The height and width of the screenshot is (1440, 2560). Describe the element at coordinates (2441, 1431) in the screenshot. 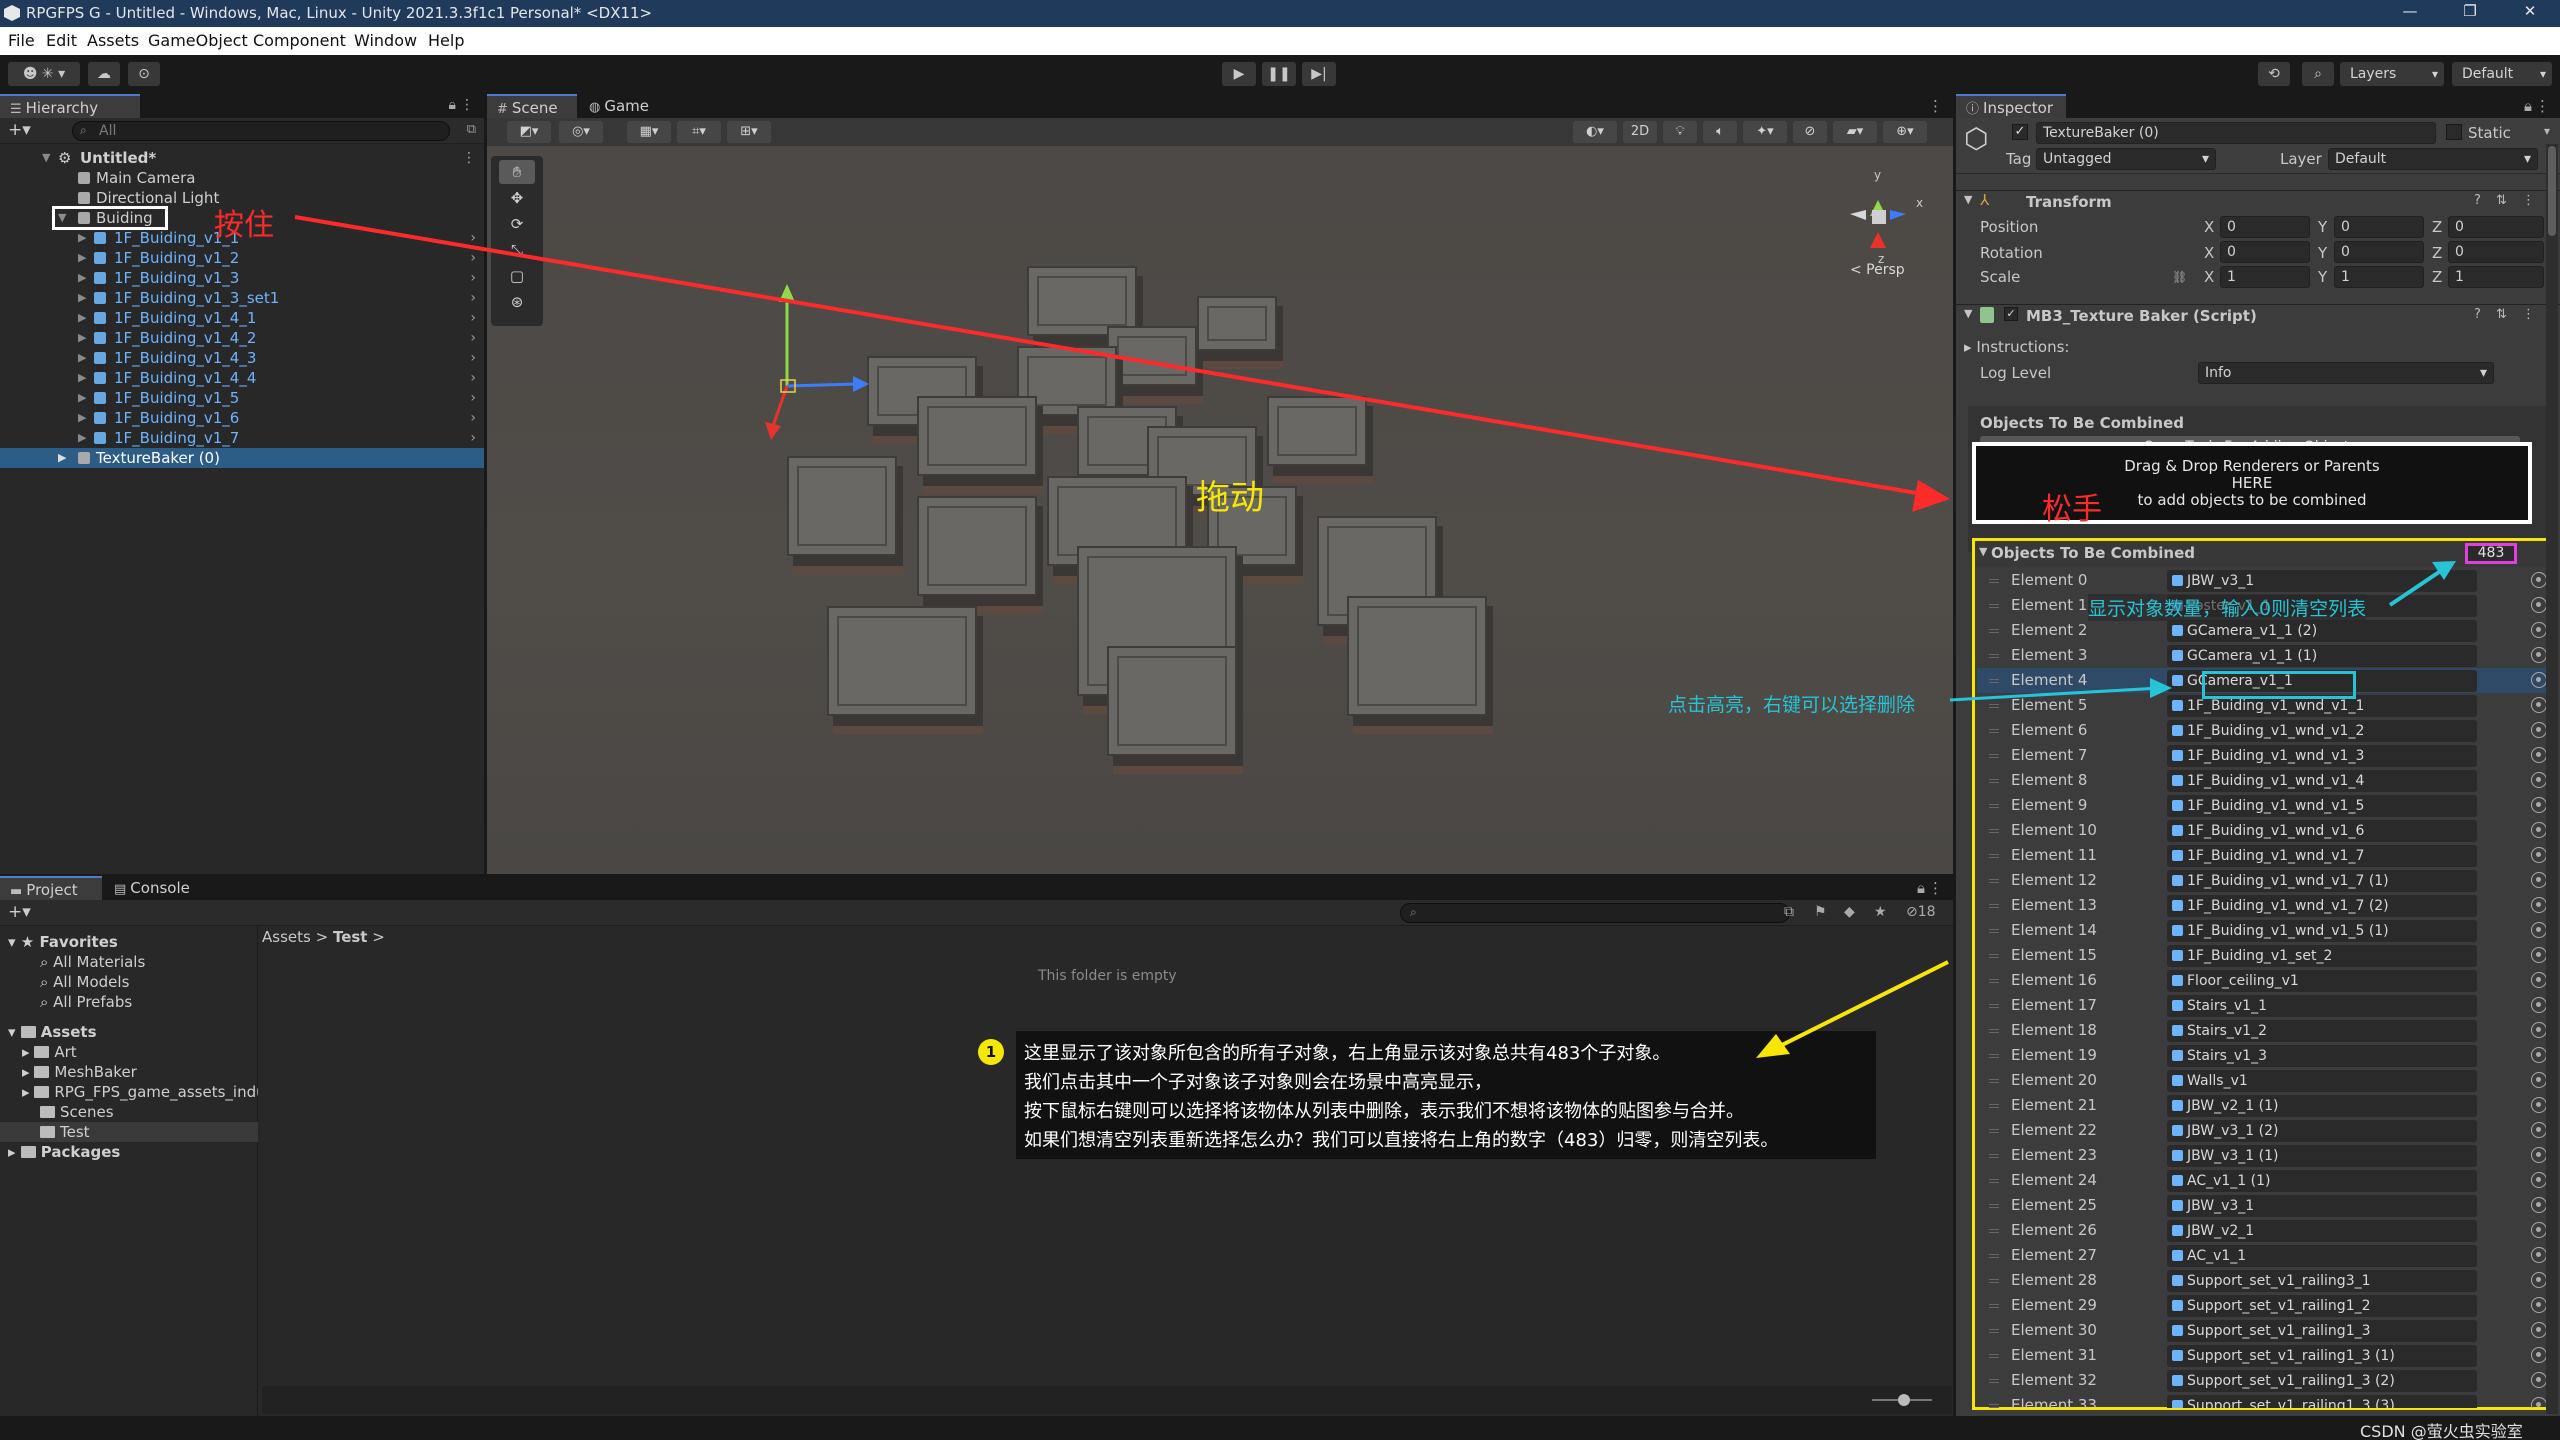

I see `watermark: CSDN @萤火虫实验室` at that location.